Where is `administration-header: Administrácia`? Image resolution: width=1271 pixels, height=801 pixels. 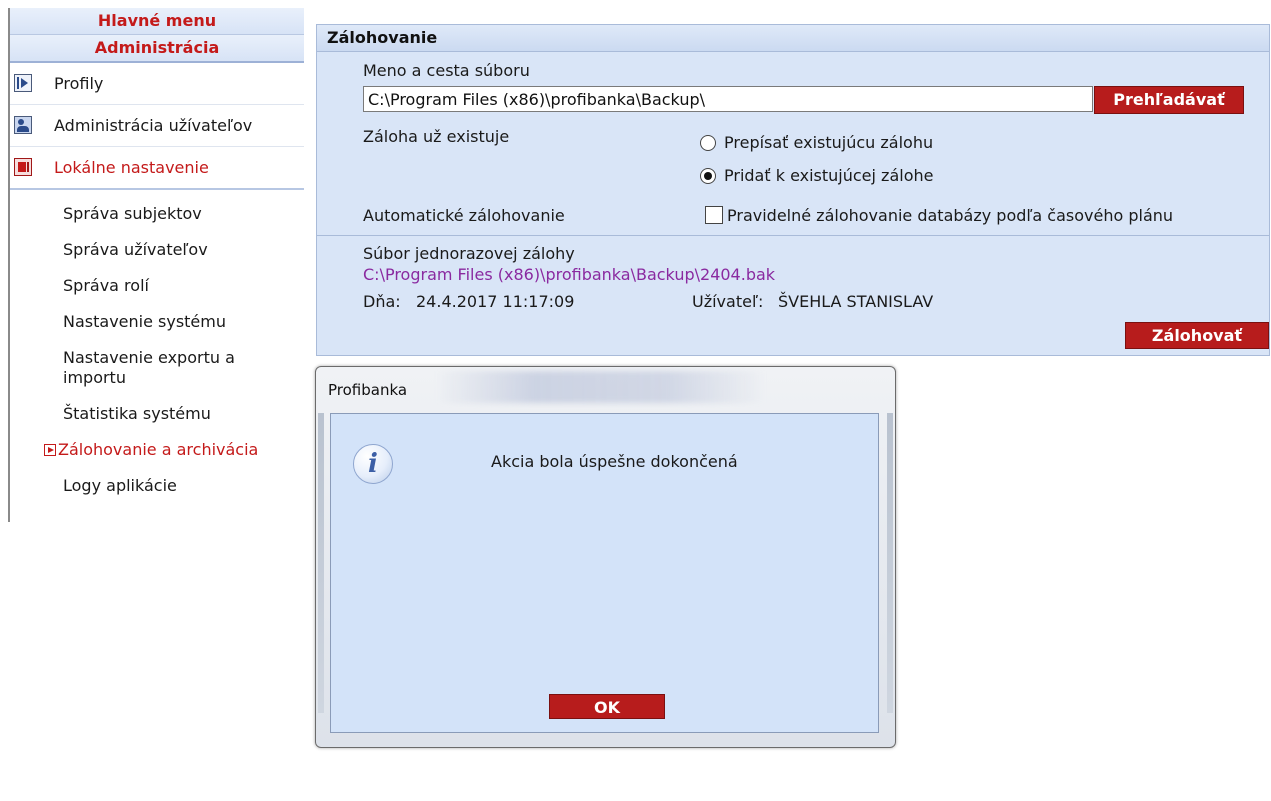 administration-header: Administrácia is located at coordinates (157, 49).